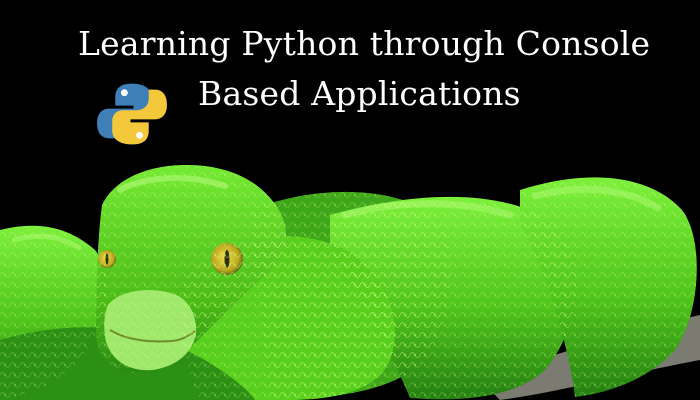 The width and height of the screenshot is (700, 400). Describe the element at coordinates (364, 43) in the screenshot. I see `title-line-1: Learning Python through Console` at that location.